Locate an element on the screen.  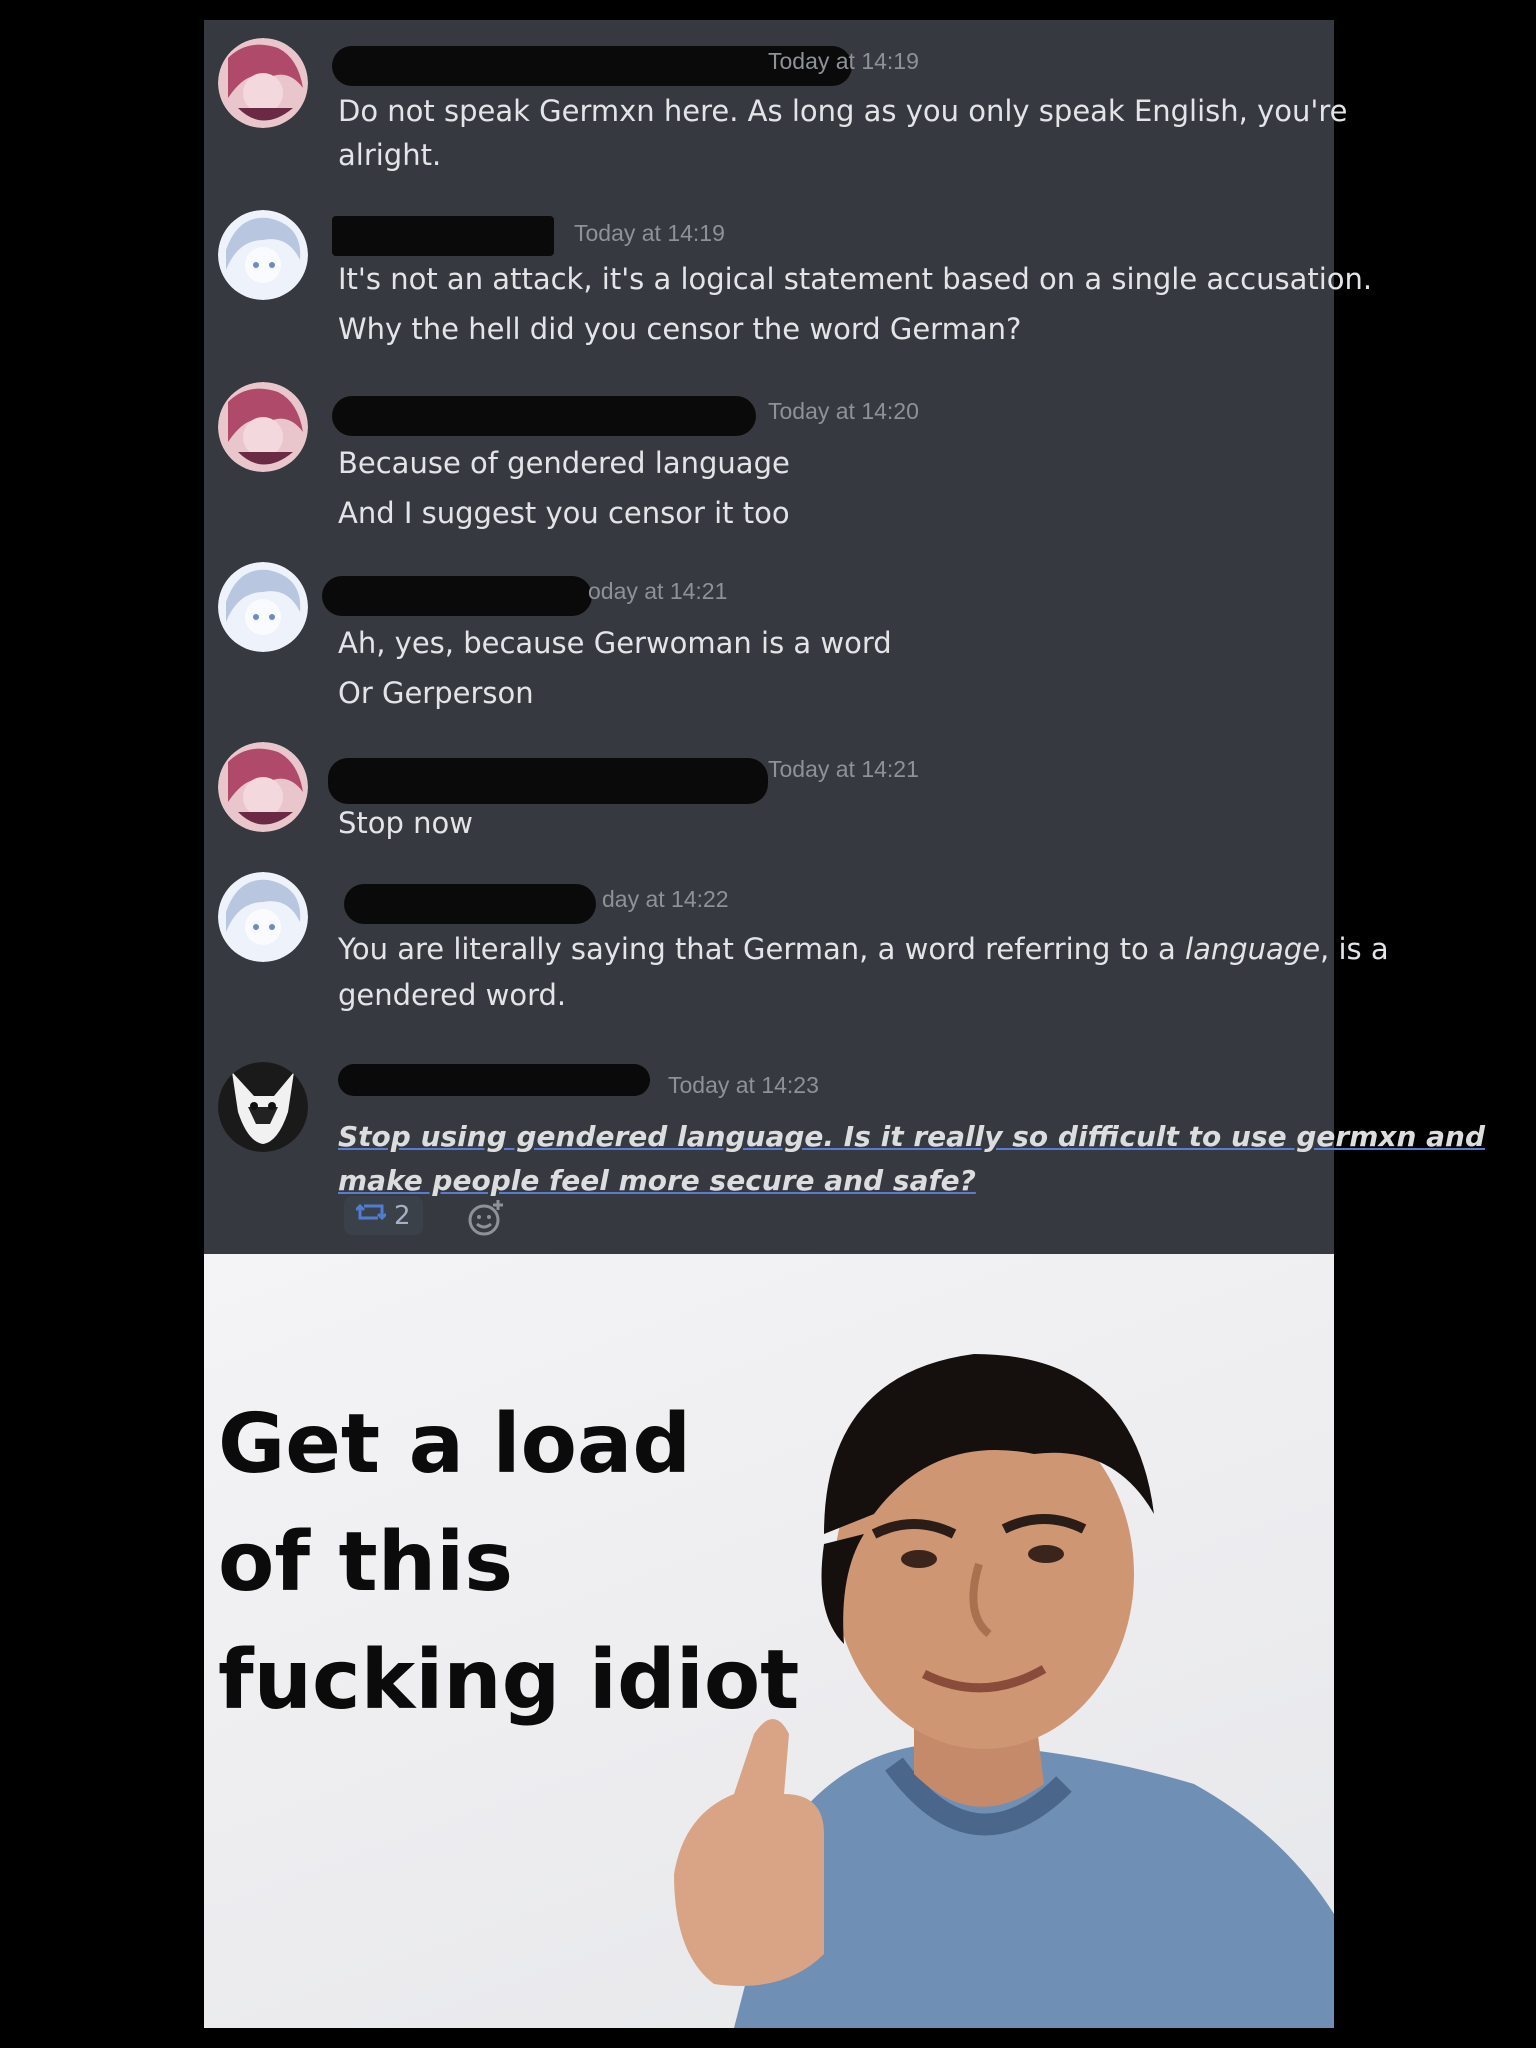
retweet-icon is located at coordinates (371, 1215).